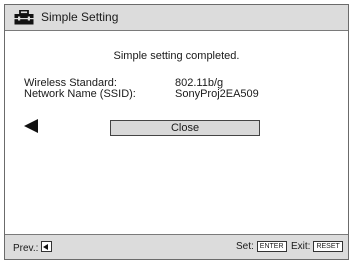  Describe the element at coordinates (271, 246) in the screenshot. I see `enter-key: ENTER` at that location.